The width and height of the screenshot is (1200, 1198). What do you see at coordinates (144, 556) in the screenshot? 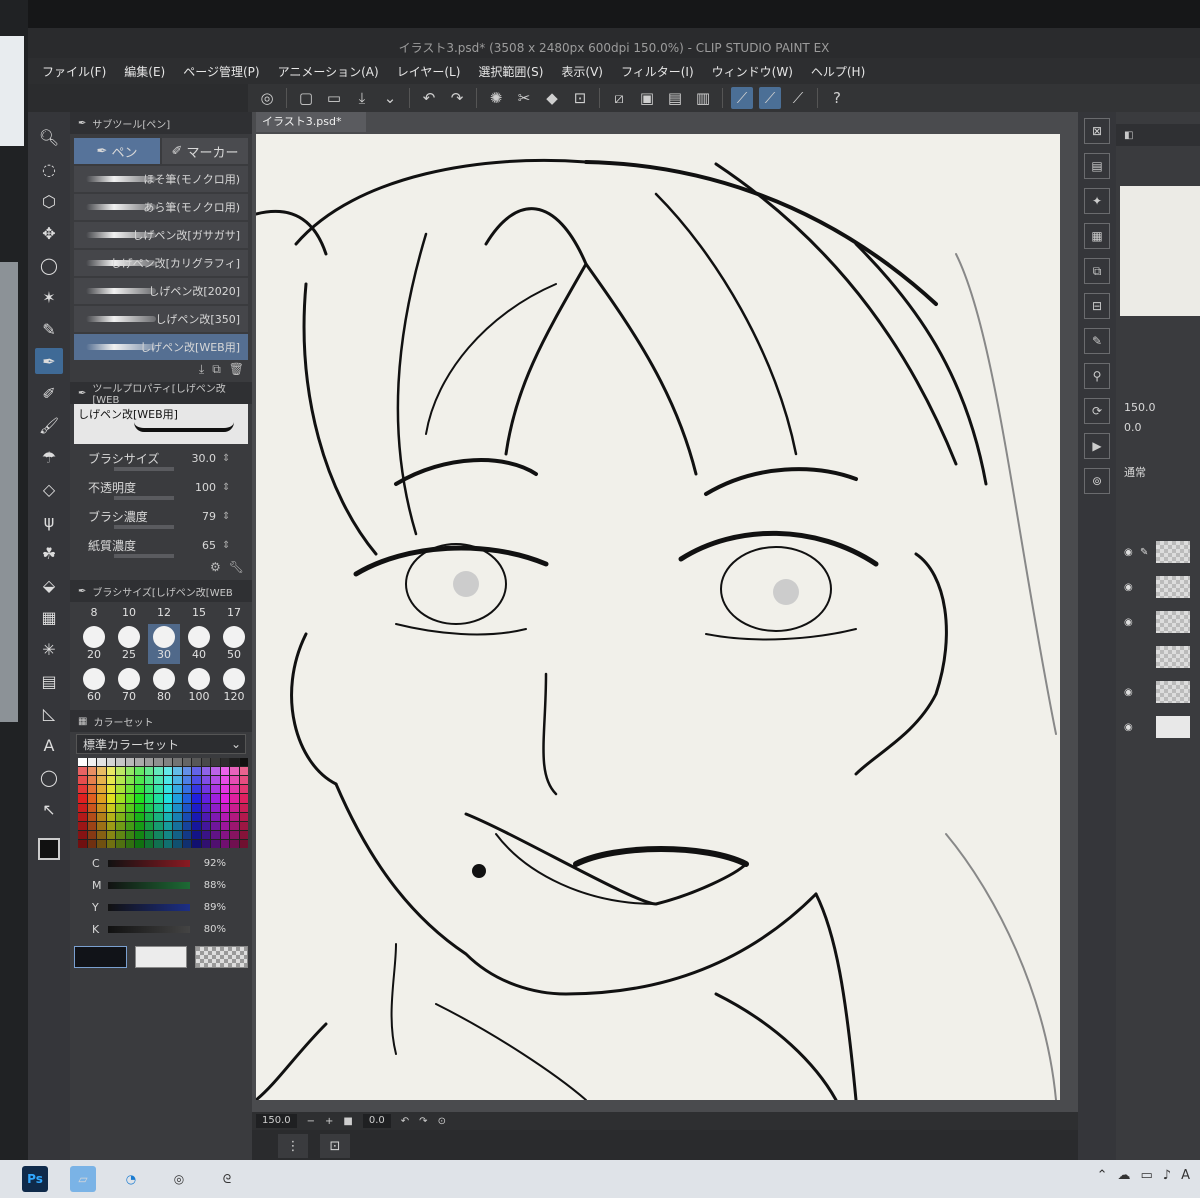
I see `prop-slider` at bounding box center [144, 556].